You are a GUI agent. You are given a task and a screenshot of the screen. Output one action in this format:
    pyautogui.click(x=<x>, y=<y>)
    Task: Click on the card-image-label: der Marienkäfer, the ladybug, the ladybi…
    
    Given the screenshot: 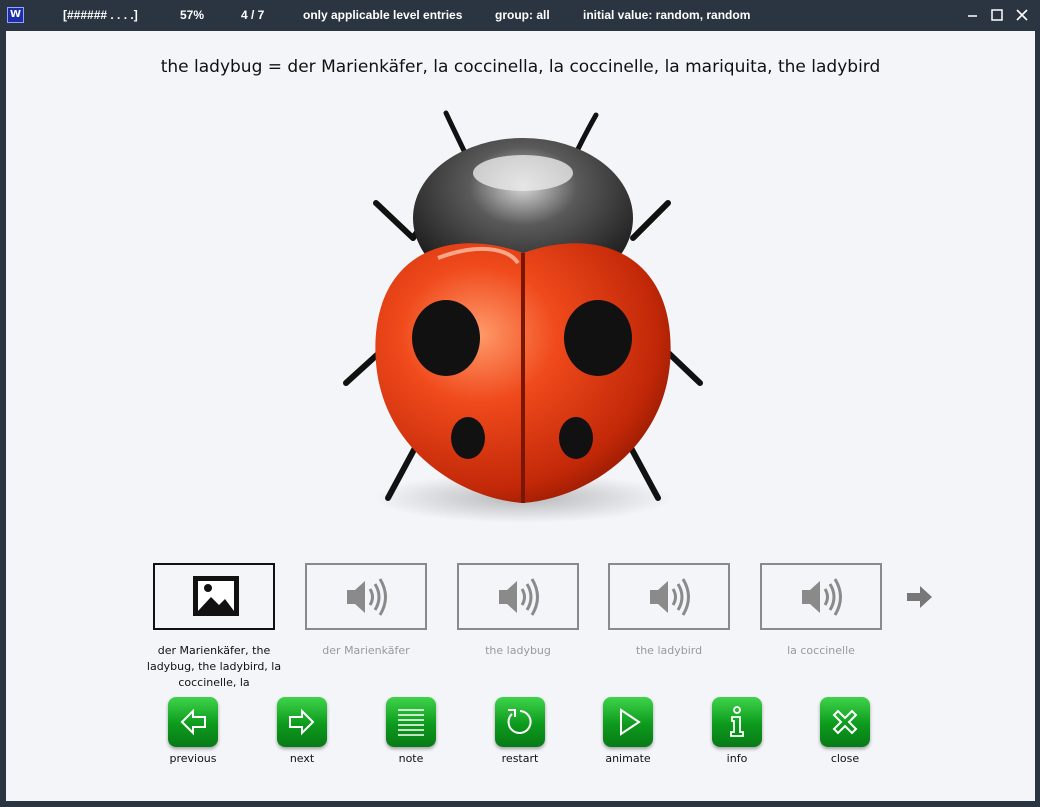 What is the action you would take?
    pyautogui.click(x=214, y=666)
    